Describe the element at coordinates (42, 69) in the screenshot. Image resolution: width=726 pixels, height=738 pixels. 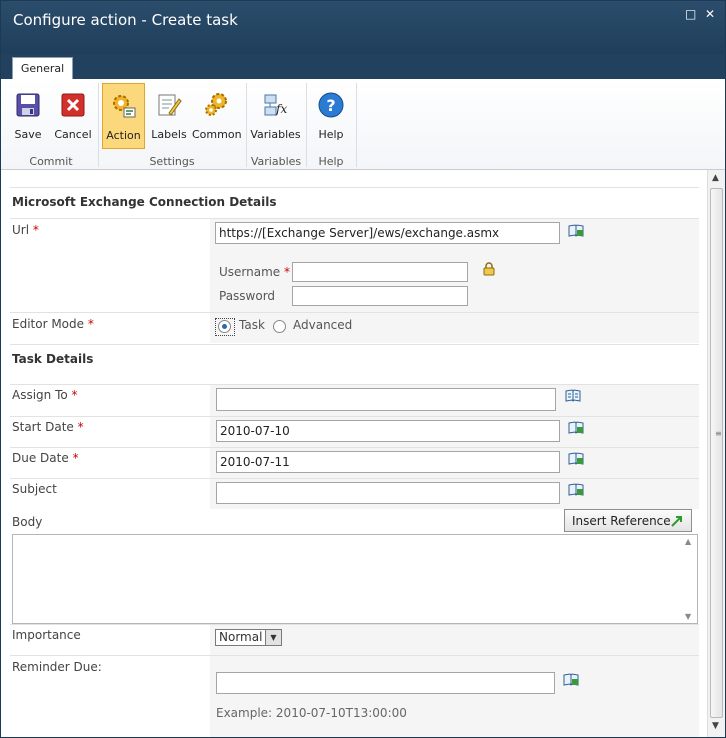
I see `tab-general: General` at that location.